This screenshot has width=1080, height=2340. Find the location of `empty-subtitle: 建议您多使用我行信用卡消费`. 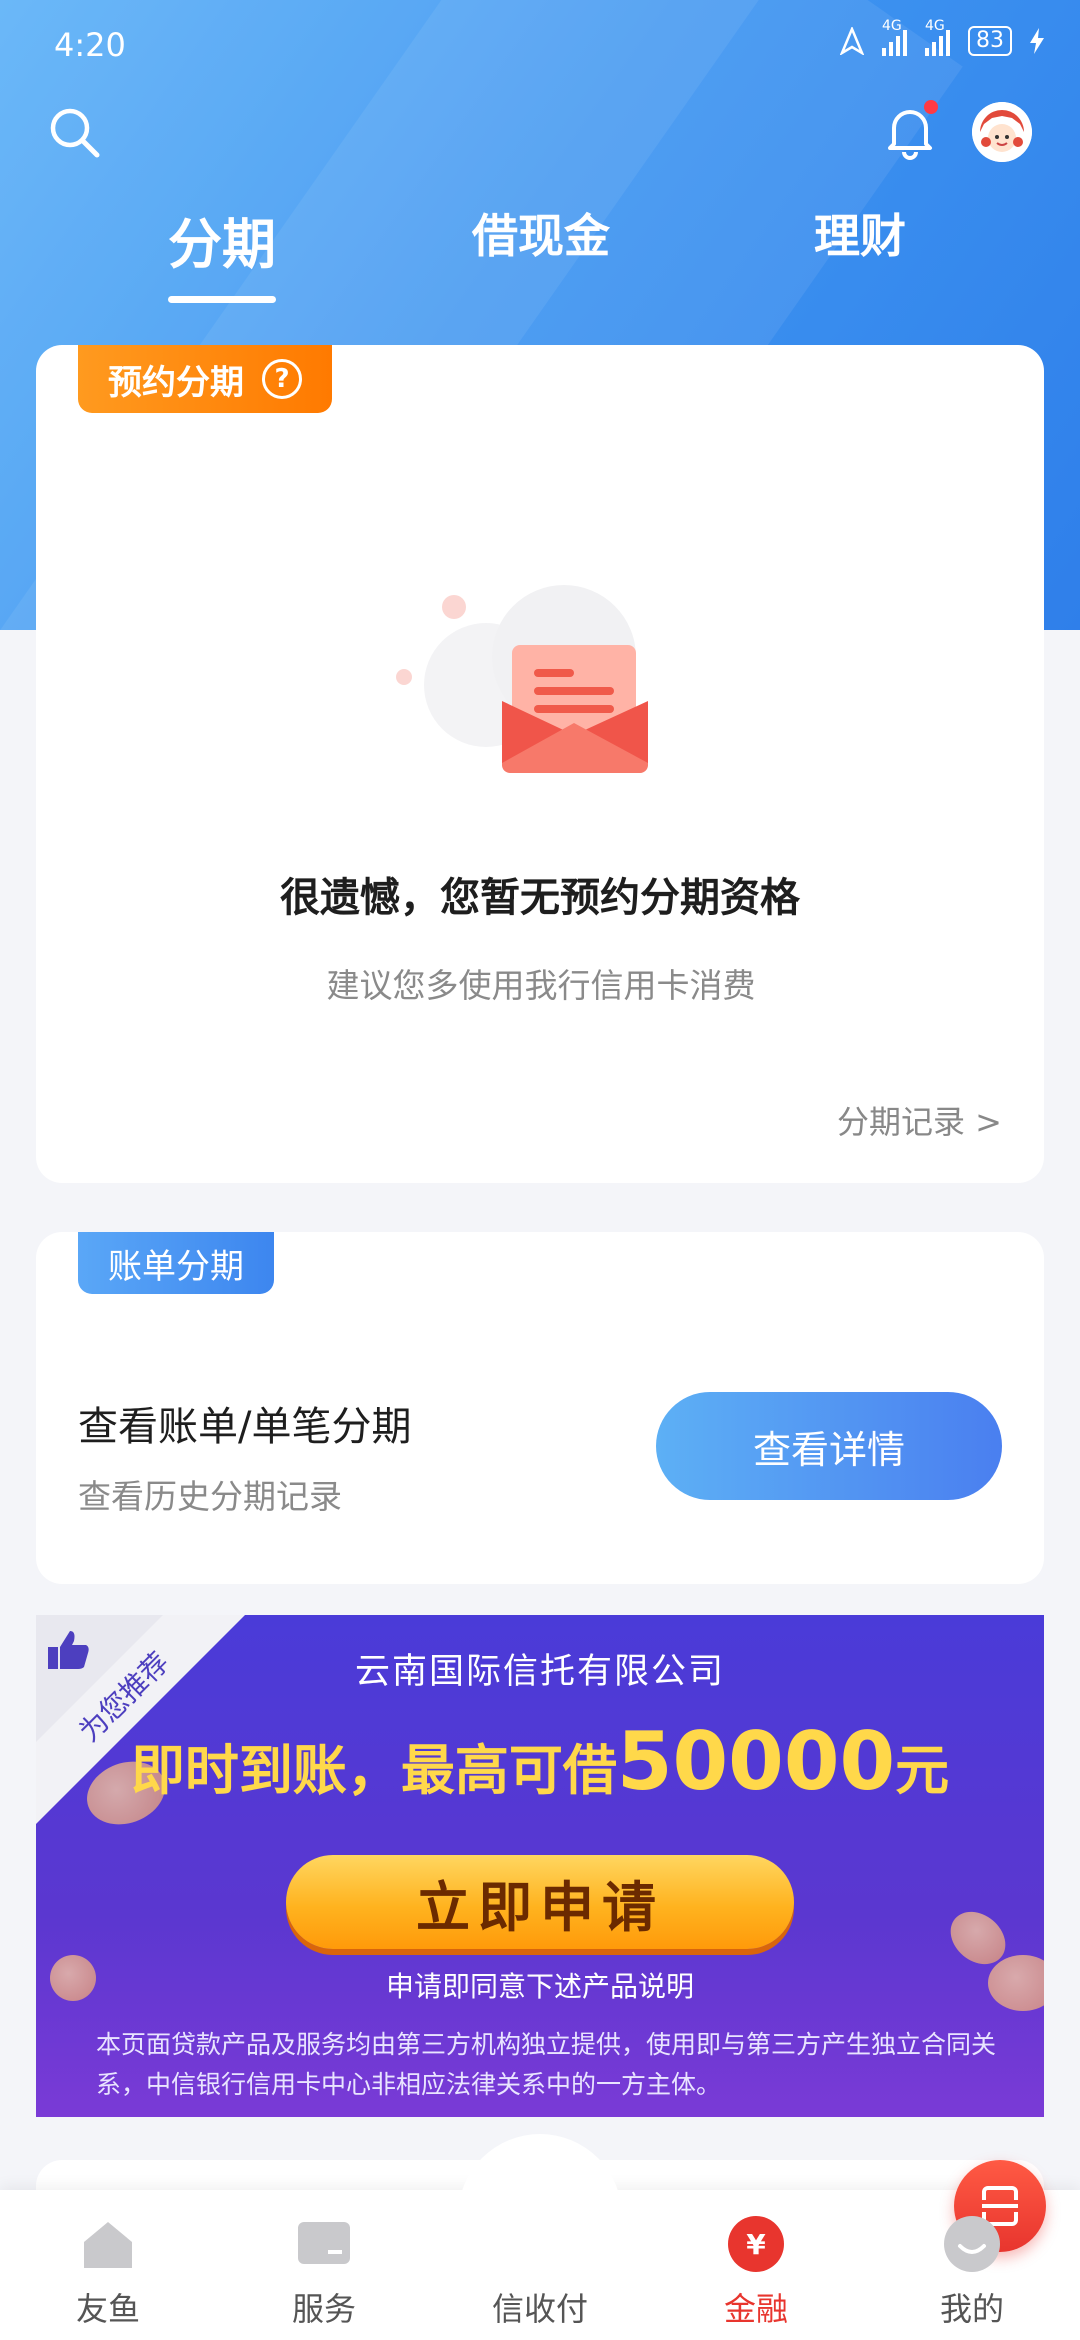

empty-subtitle: 建议您多使用我行信用卡消费 is located at coordinates (541, 985).